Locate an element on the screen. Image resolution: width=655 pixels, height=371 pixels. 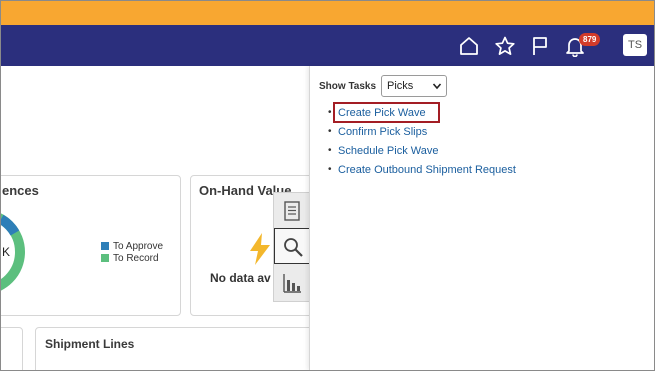
tasks-tool-button is located at coordinates (292, 211).